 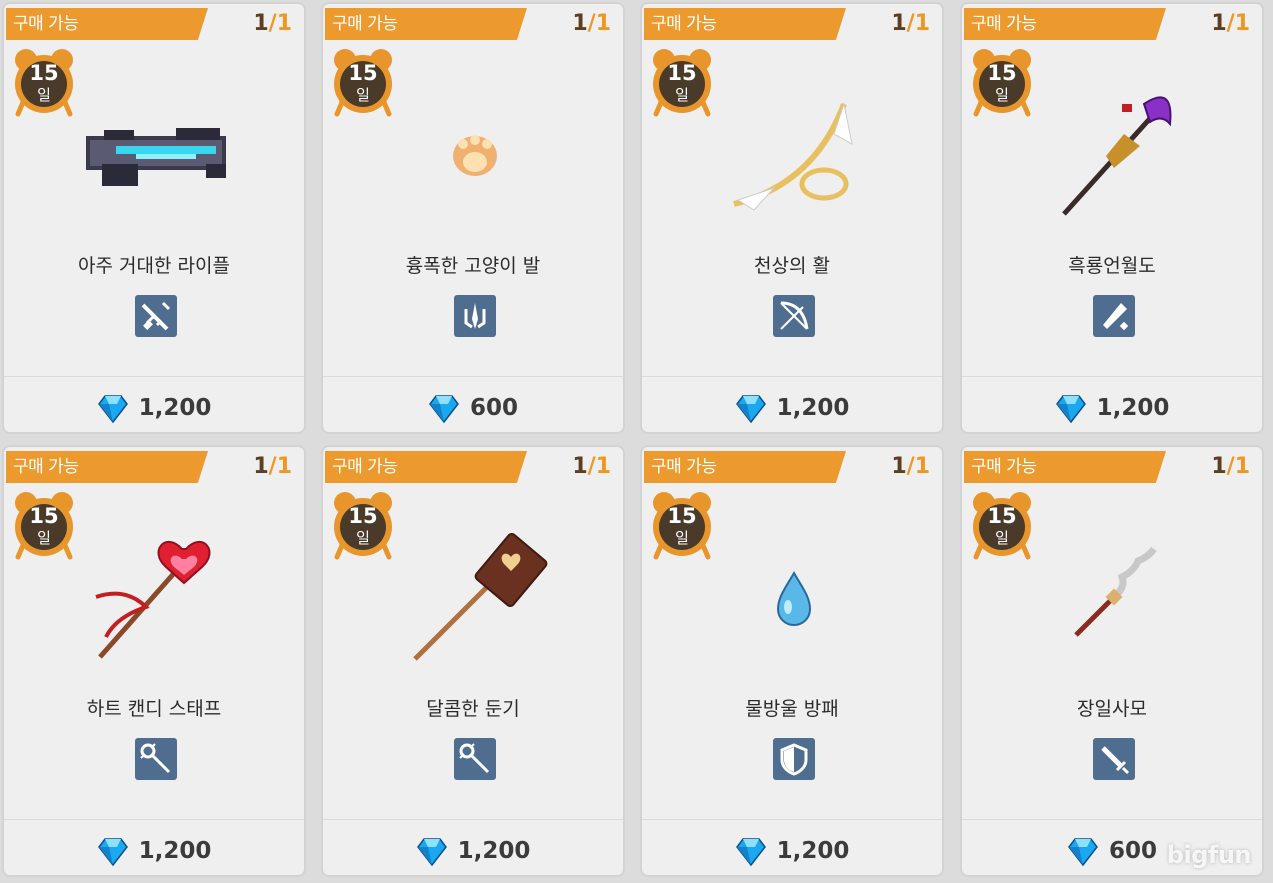 I want to click on price-button: 600, so click(x=473, y=408).